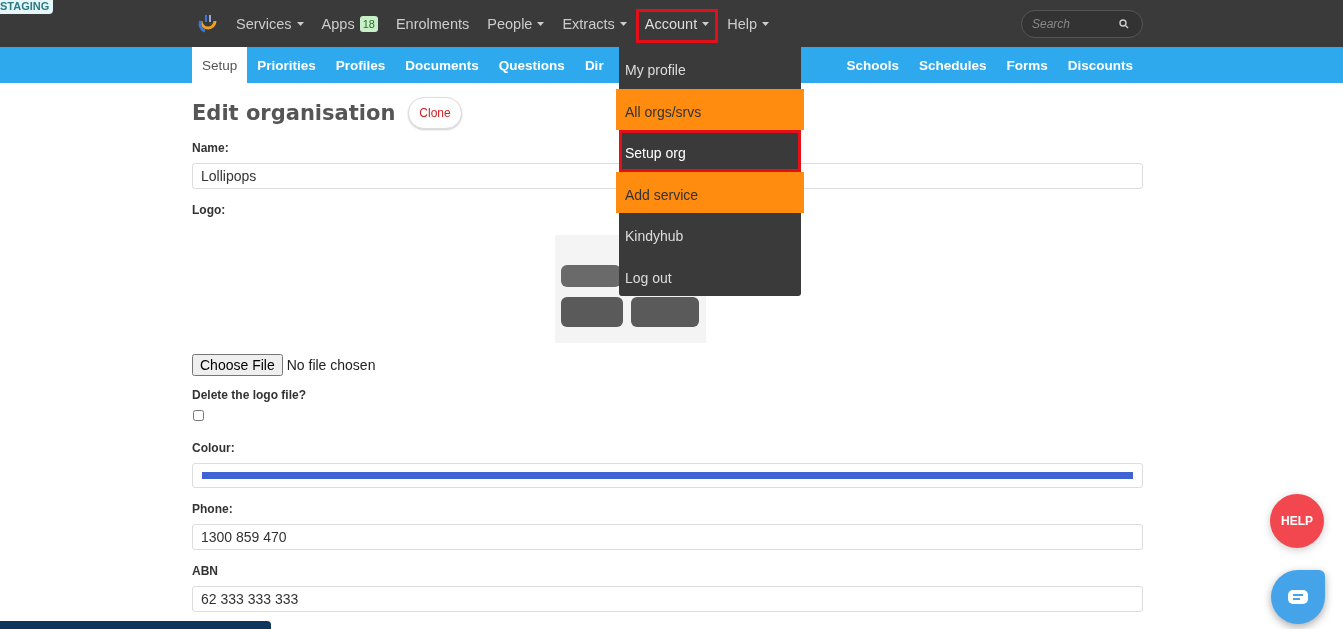 The width and height of the screenshot is (1343, 629). Describe the element at coordinates (710, 275) in the screenshot. I see `dropdown-menu-item: Log out` at that location.